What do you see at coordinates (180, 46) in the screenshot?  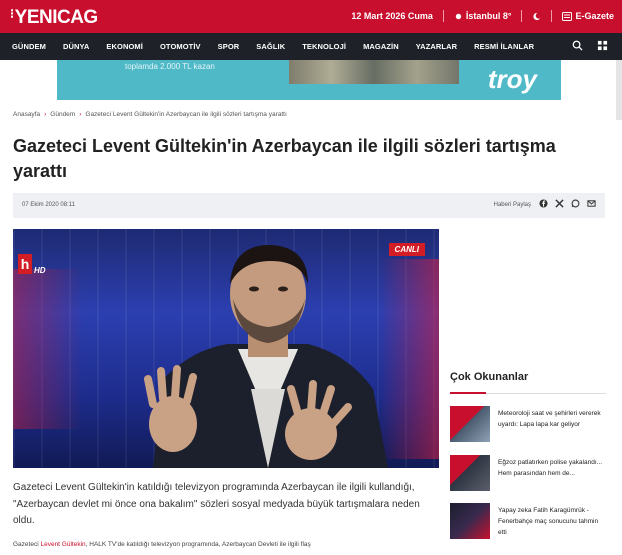 I see `nav-item-otomotiv: OTOMOTİV` at bounding box center [180, 46].